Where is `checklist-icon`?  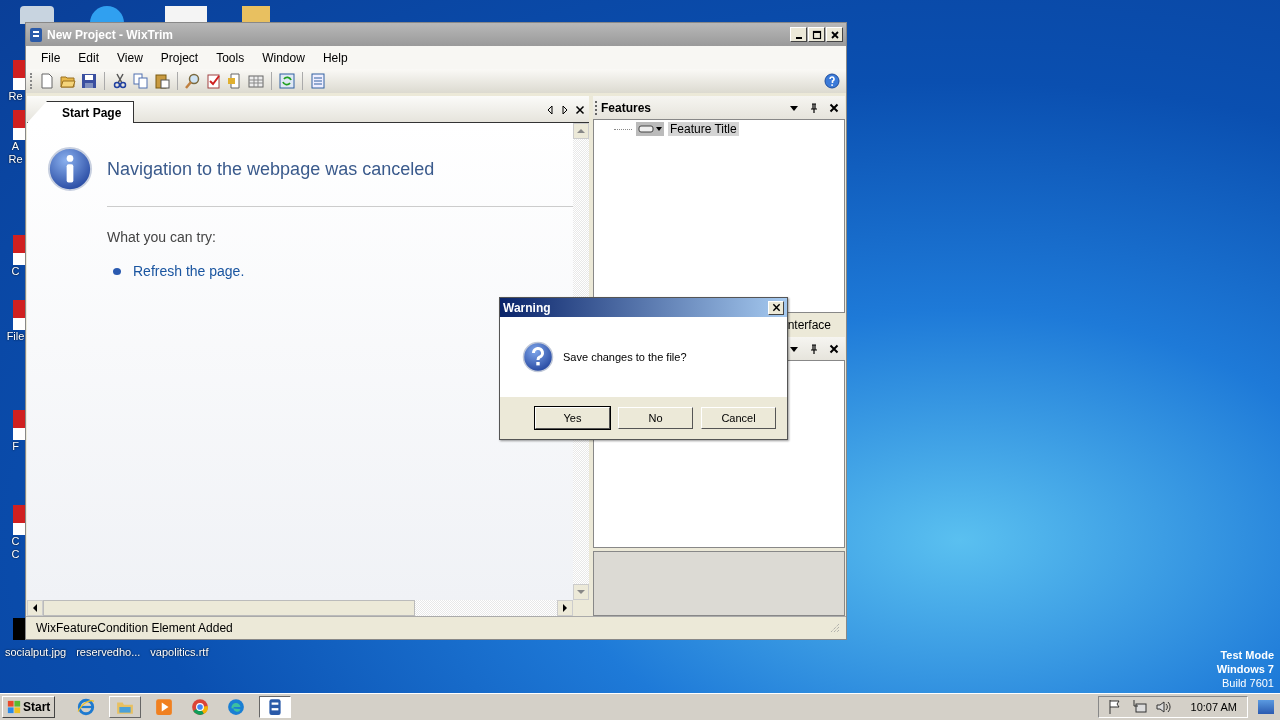 checklist-icon is located at coordinates (214, 81).